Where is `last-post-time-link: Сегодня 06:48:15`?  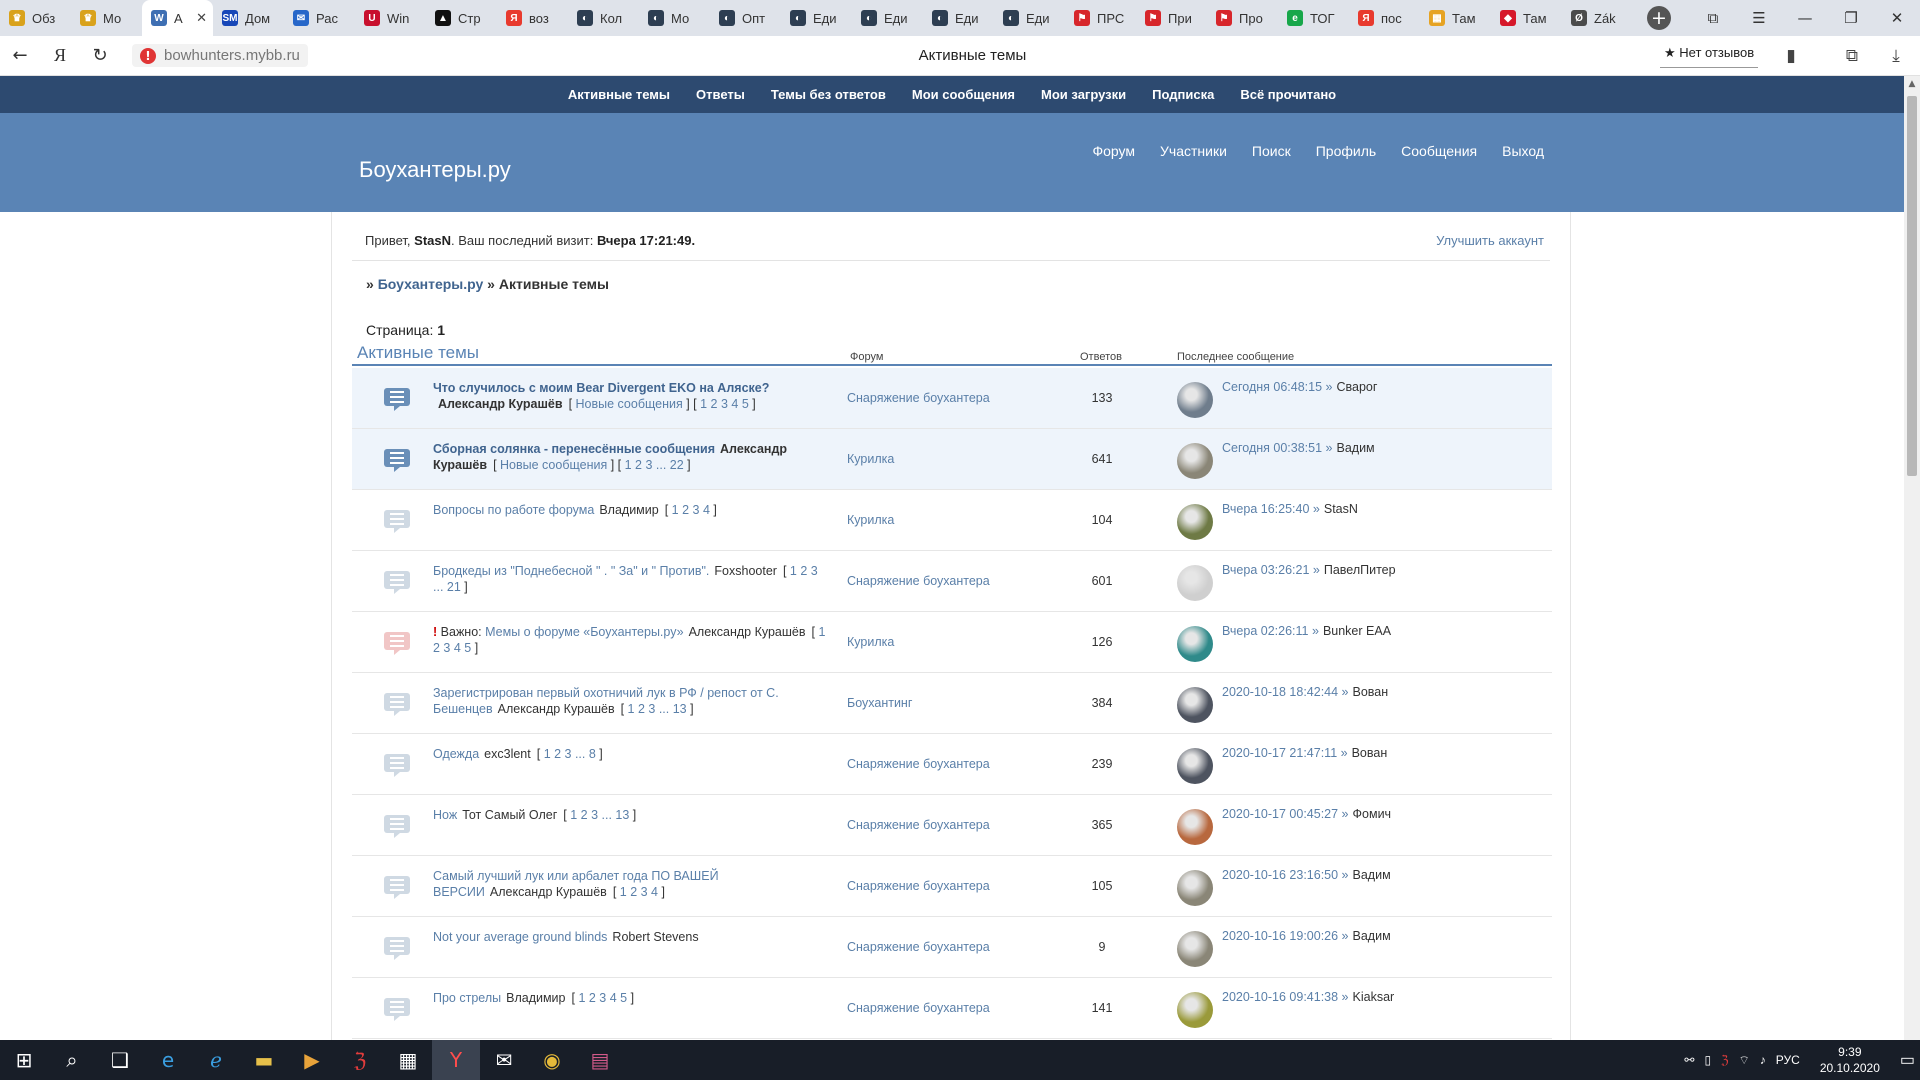
last-post-time-link: Сегодня 06:48:15 is located at coordinates (1272, 387).